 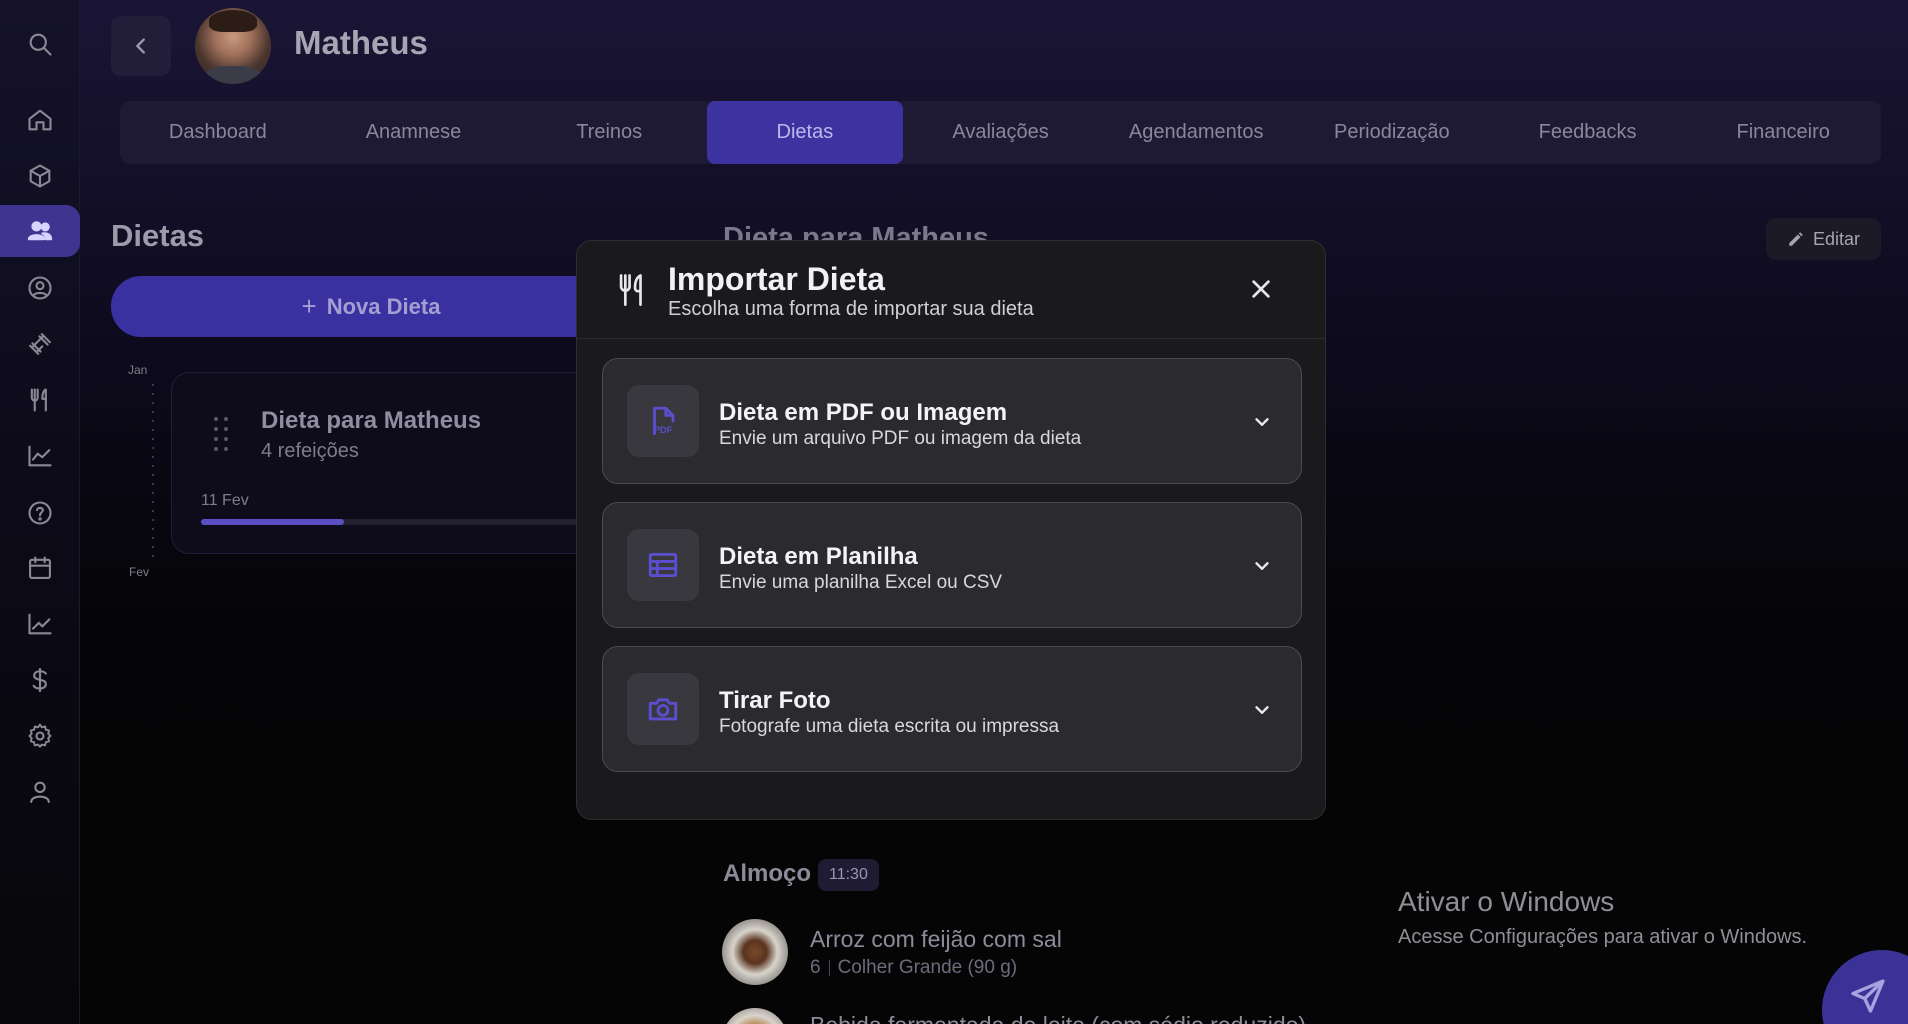 I want to click on profile-name: Matheus, so click(x=361, y=42).